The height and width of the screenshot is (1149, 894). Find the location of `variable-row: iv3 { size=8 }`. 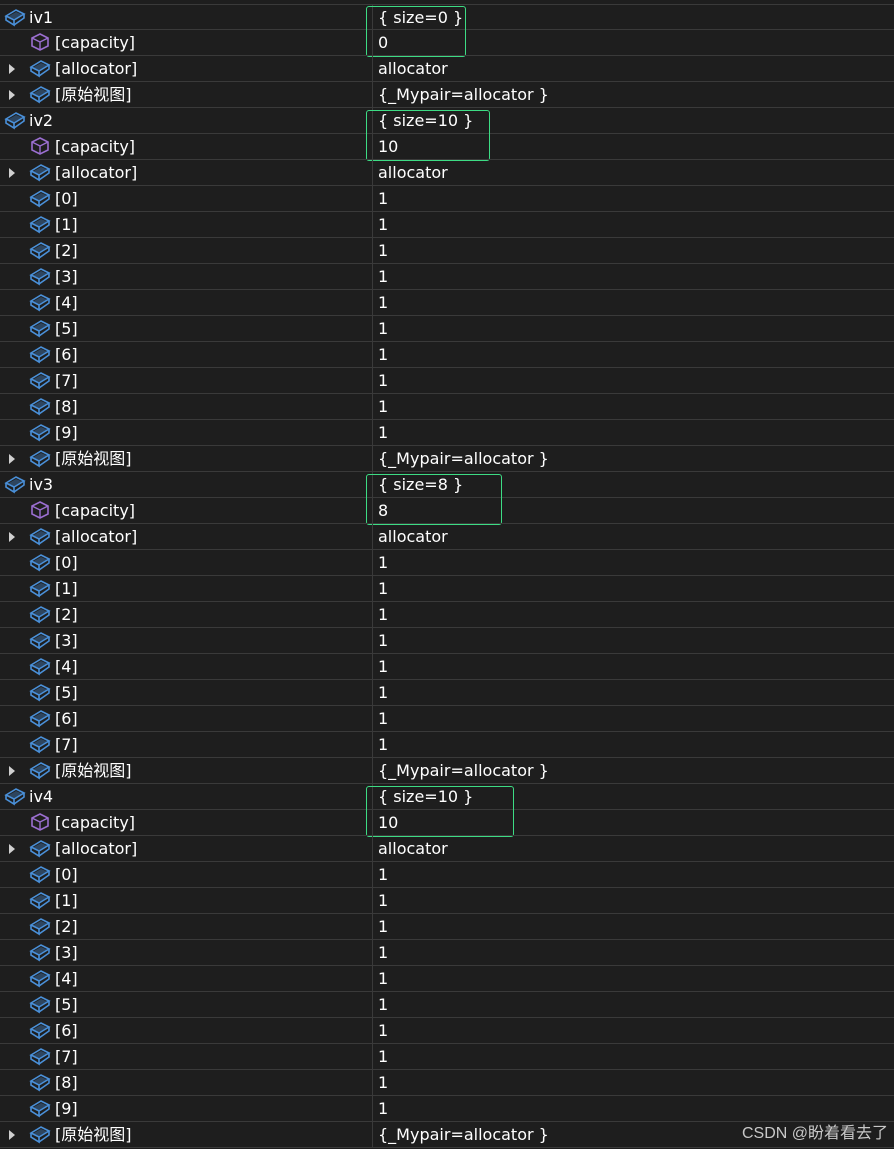

variable-row: iv3 { size=8 } is located at coordinates (447, 485).